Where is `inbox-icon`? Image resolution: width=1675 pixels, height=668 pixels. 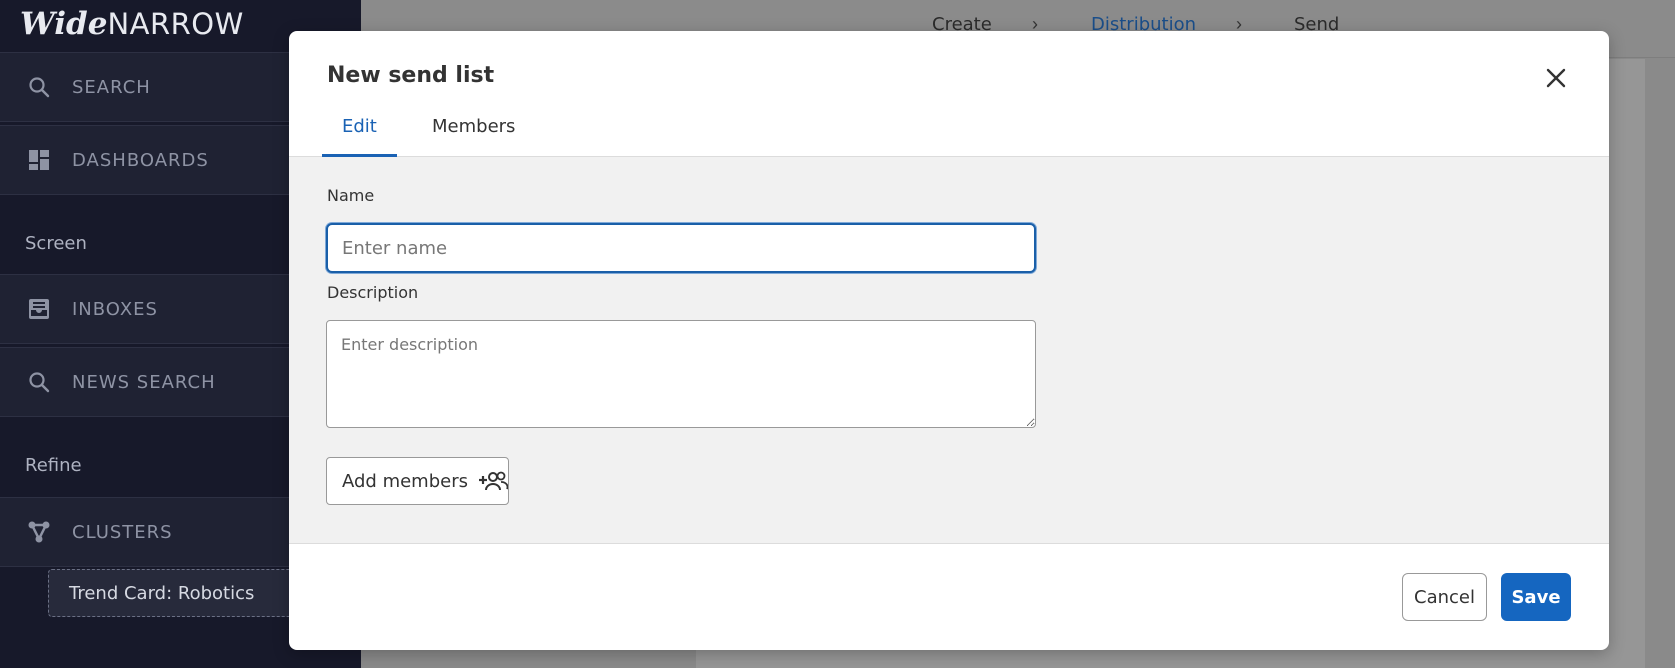
inbox-icon is located at coordinates (39, 309).